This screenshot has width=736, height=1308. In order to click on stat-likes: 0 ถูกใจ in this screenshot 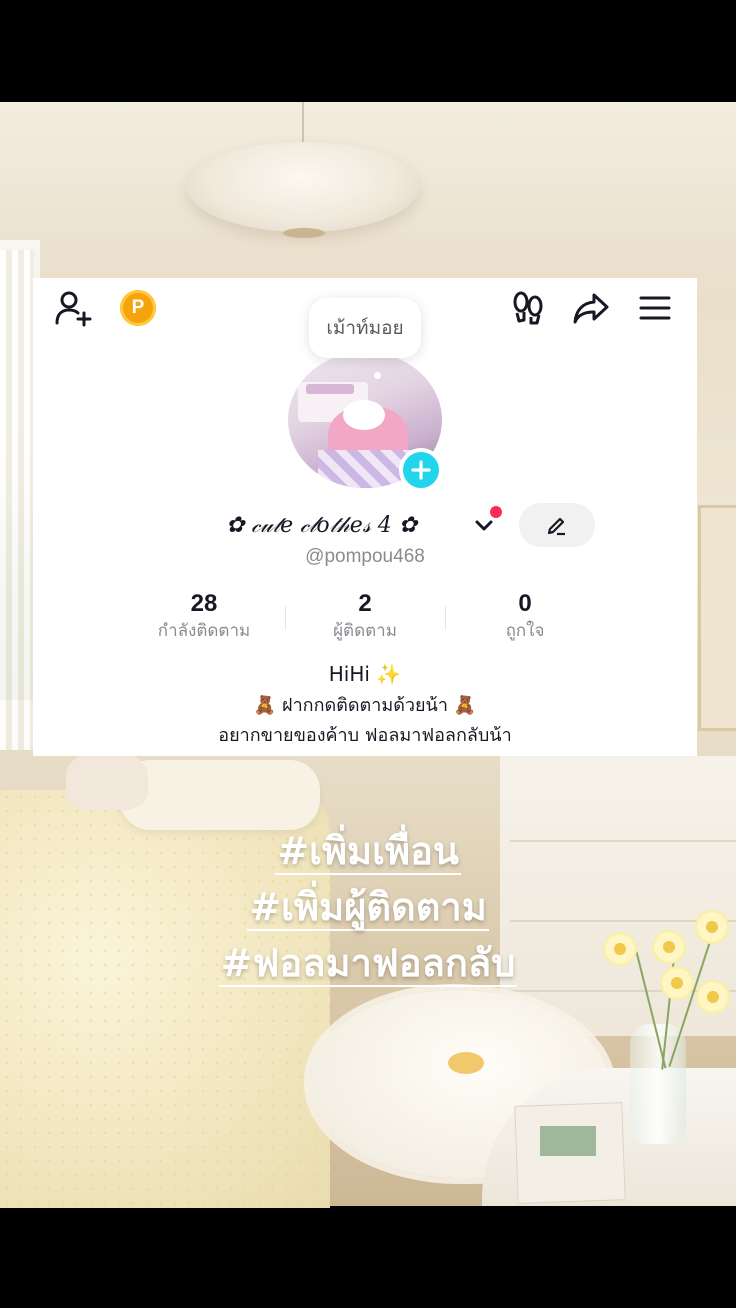, I will do `click(525, 617)`.